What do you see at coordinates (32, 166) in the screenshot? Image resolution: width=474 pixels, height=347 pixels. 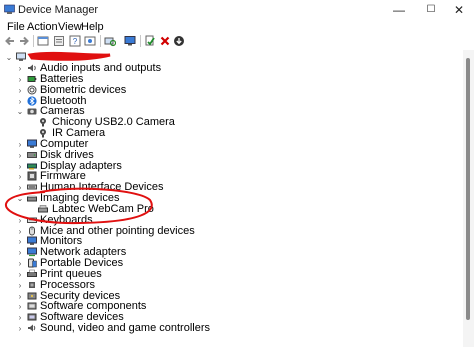 I see `display-adapter-icon` at bounding box center [32, 166].